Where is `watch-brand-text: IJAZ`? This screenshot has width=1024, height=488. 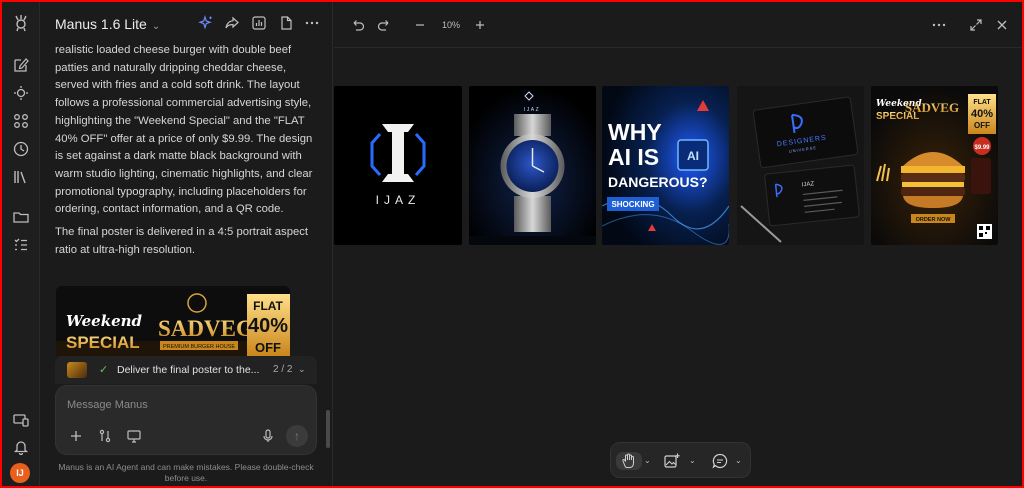
watch-brand-text: IJAZ is located at coordinates (532, 110).